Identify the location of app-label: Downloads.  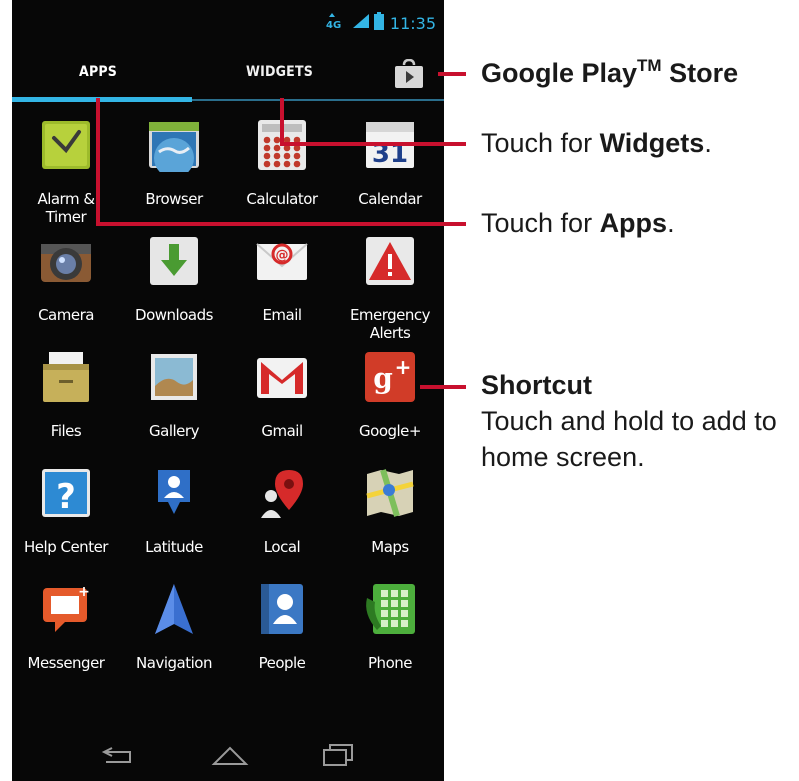
(174, 315).